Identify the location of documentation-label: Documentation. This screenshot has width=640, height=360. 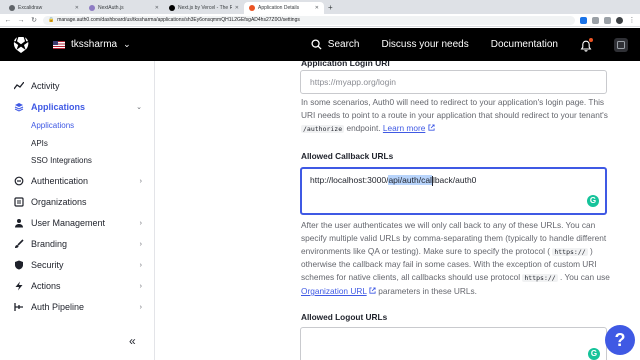
(524, 44).